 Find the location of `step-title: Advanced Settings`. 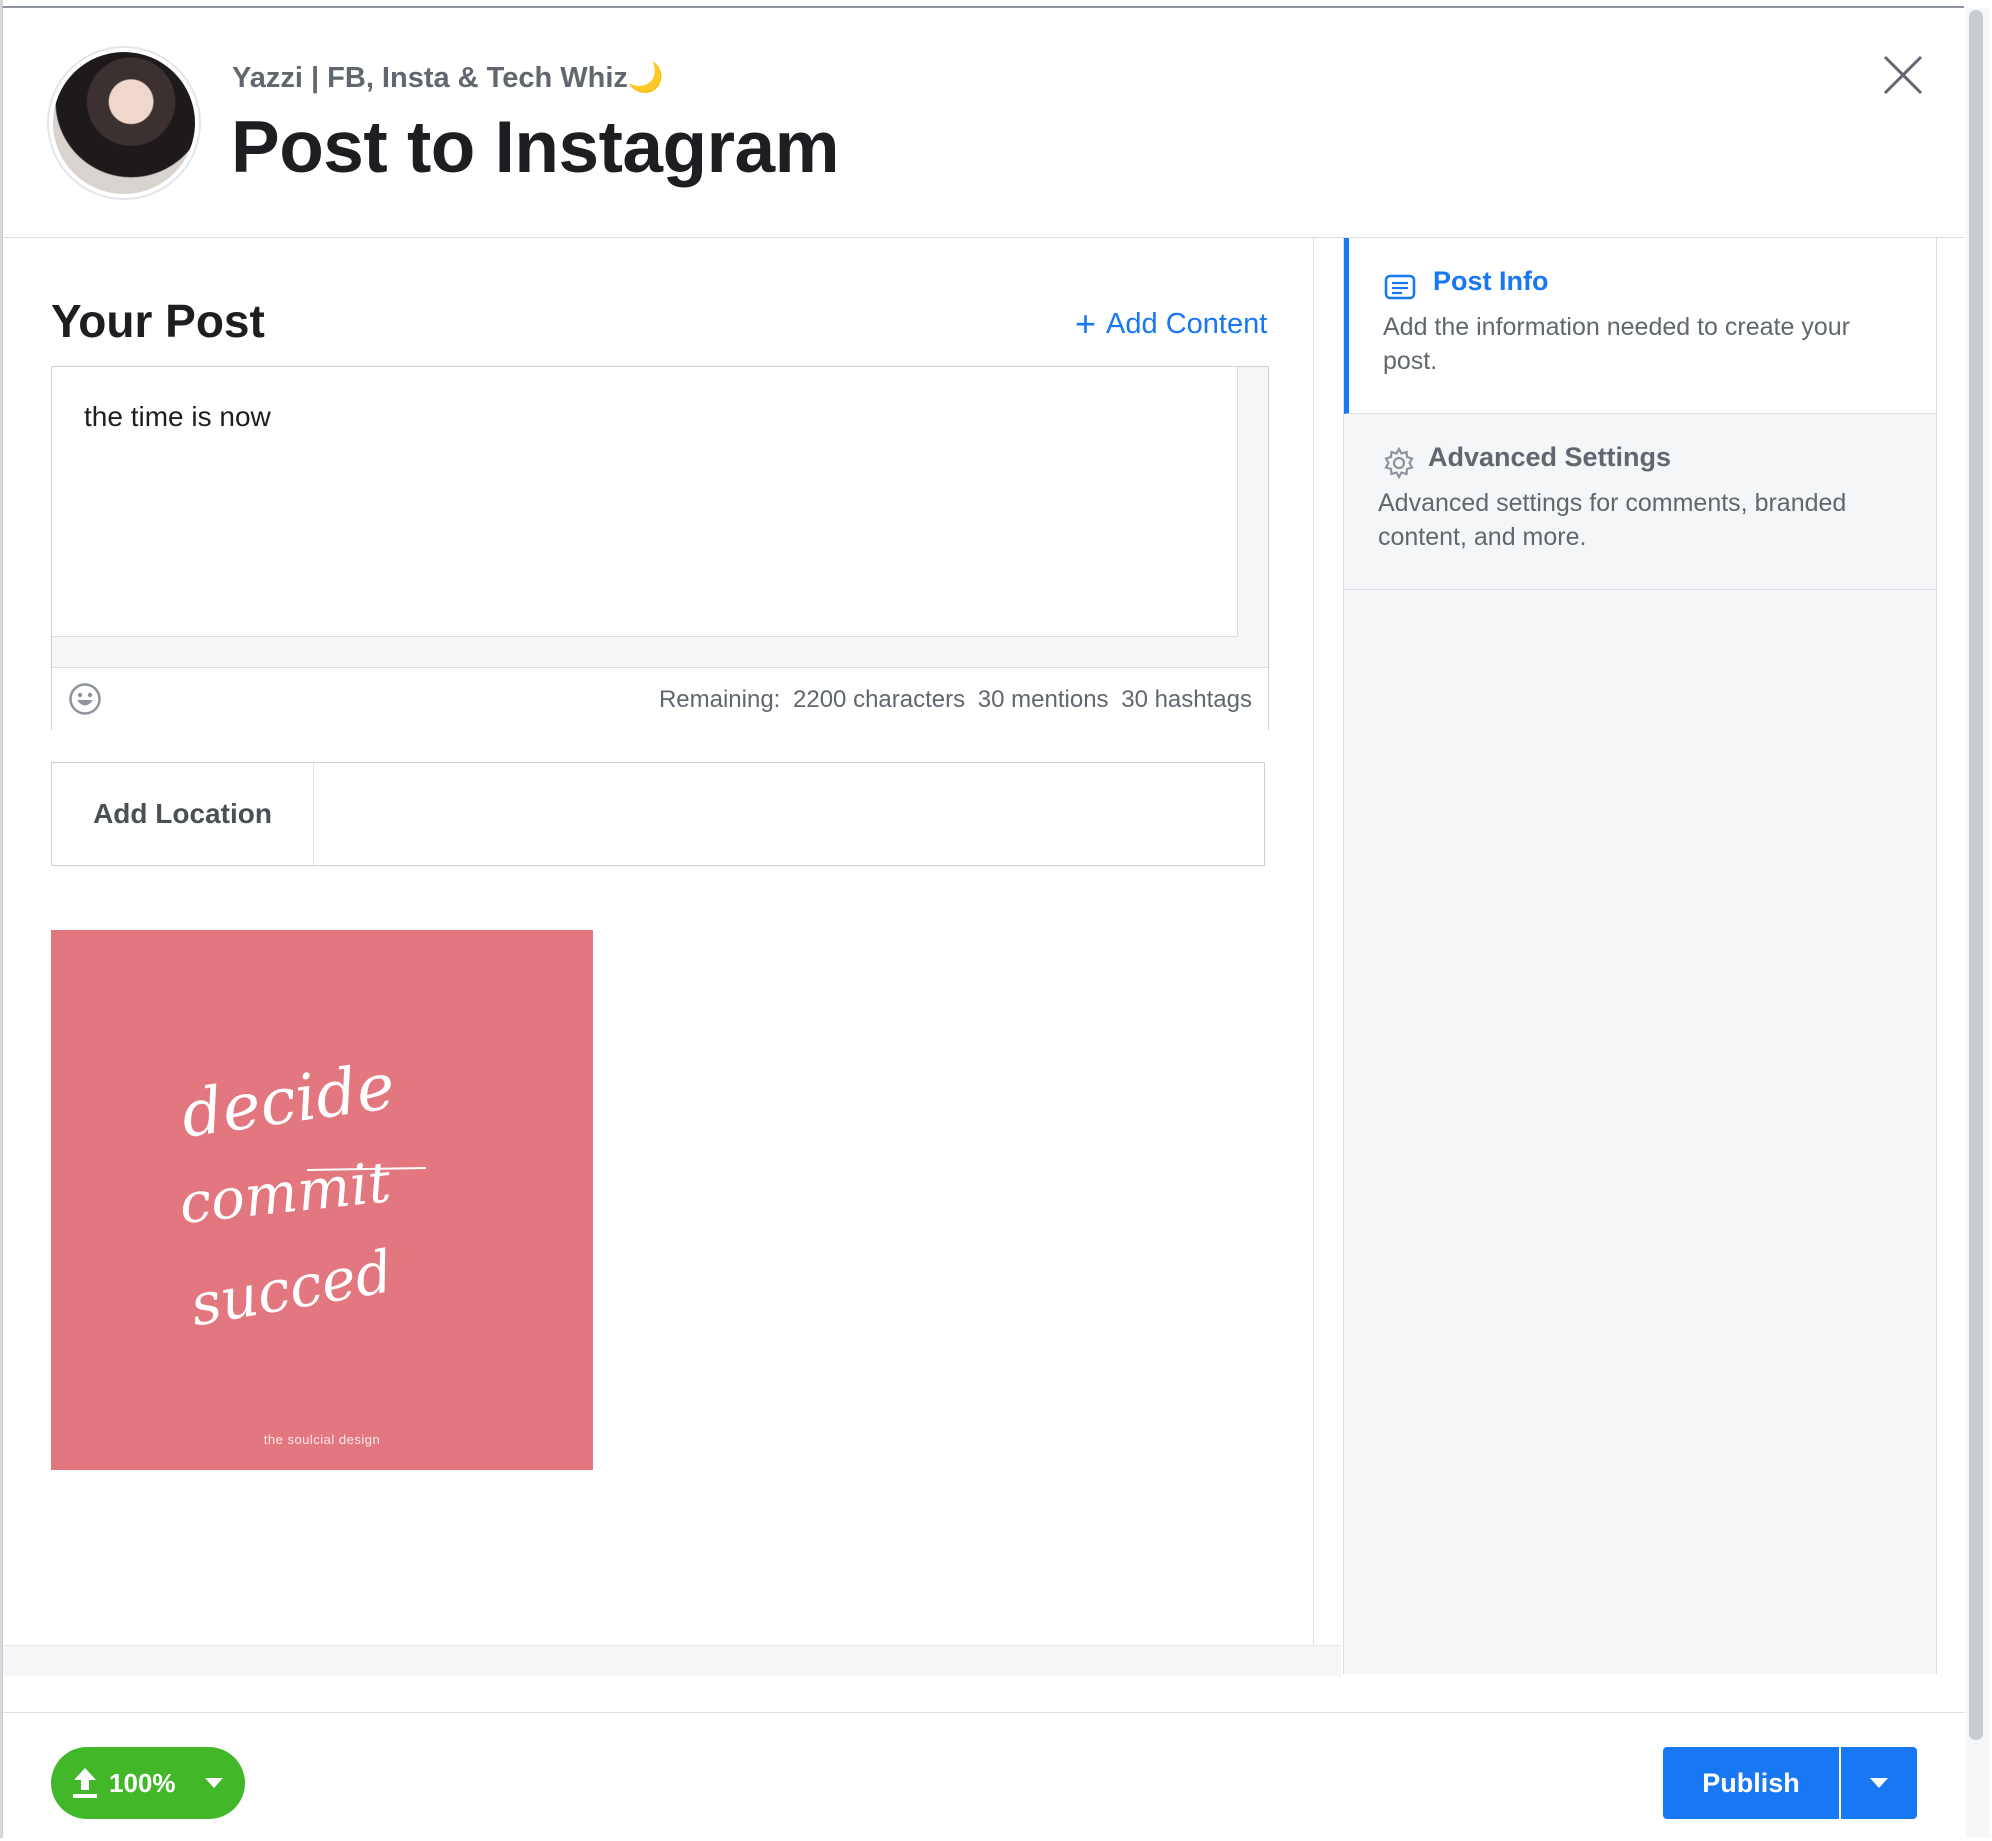

step-title: Advanced Settings is located at coordinates (1550, 457).